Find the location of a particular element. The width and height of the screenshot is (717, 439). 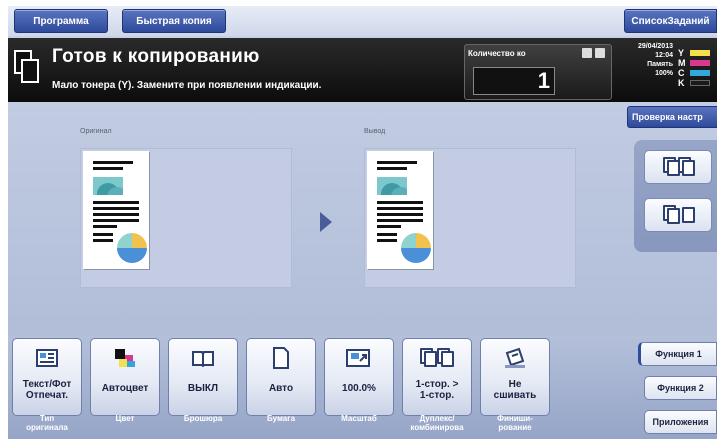

toner-row-c: C is located at coordinates (694, 73).